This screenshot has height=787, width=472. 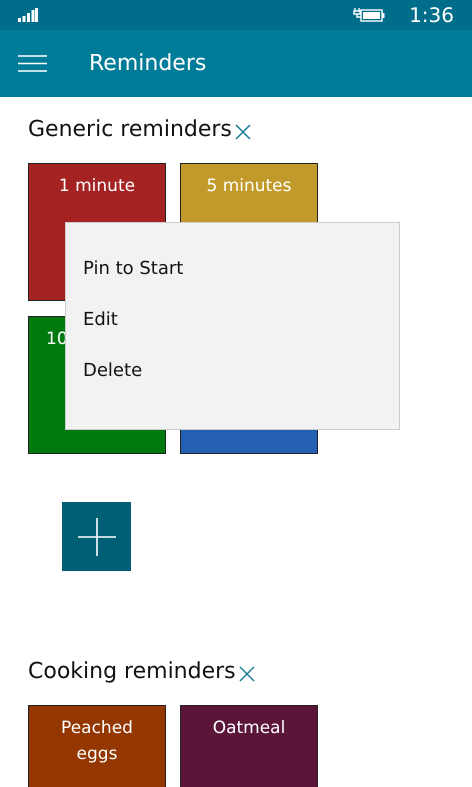 What do you see at coordinates (147, 64) in the screenshot?
I see `app-title: Reminders` at bounding box center [147, 64].